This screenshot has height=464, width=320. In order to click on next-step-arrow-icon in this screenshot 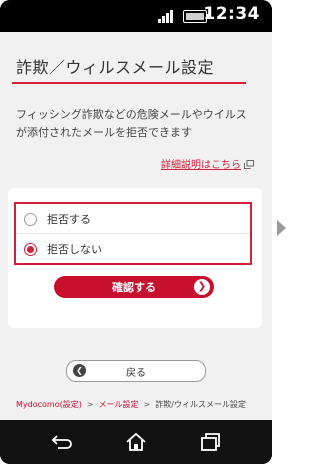, I will do `click(281, 228)`.